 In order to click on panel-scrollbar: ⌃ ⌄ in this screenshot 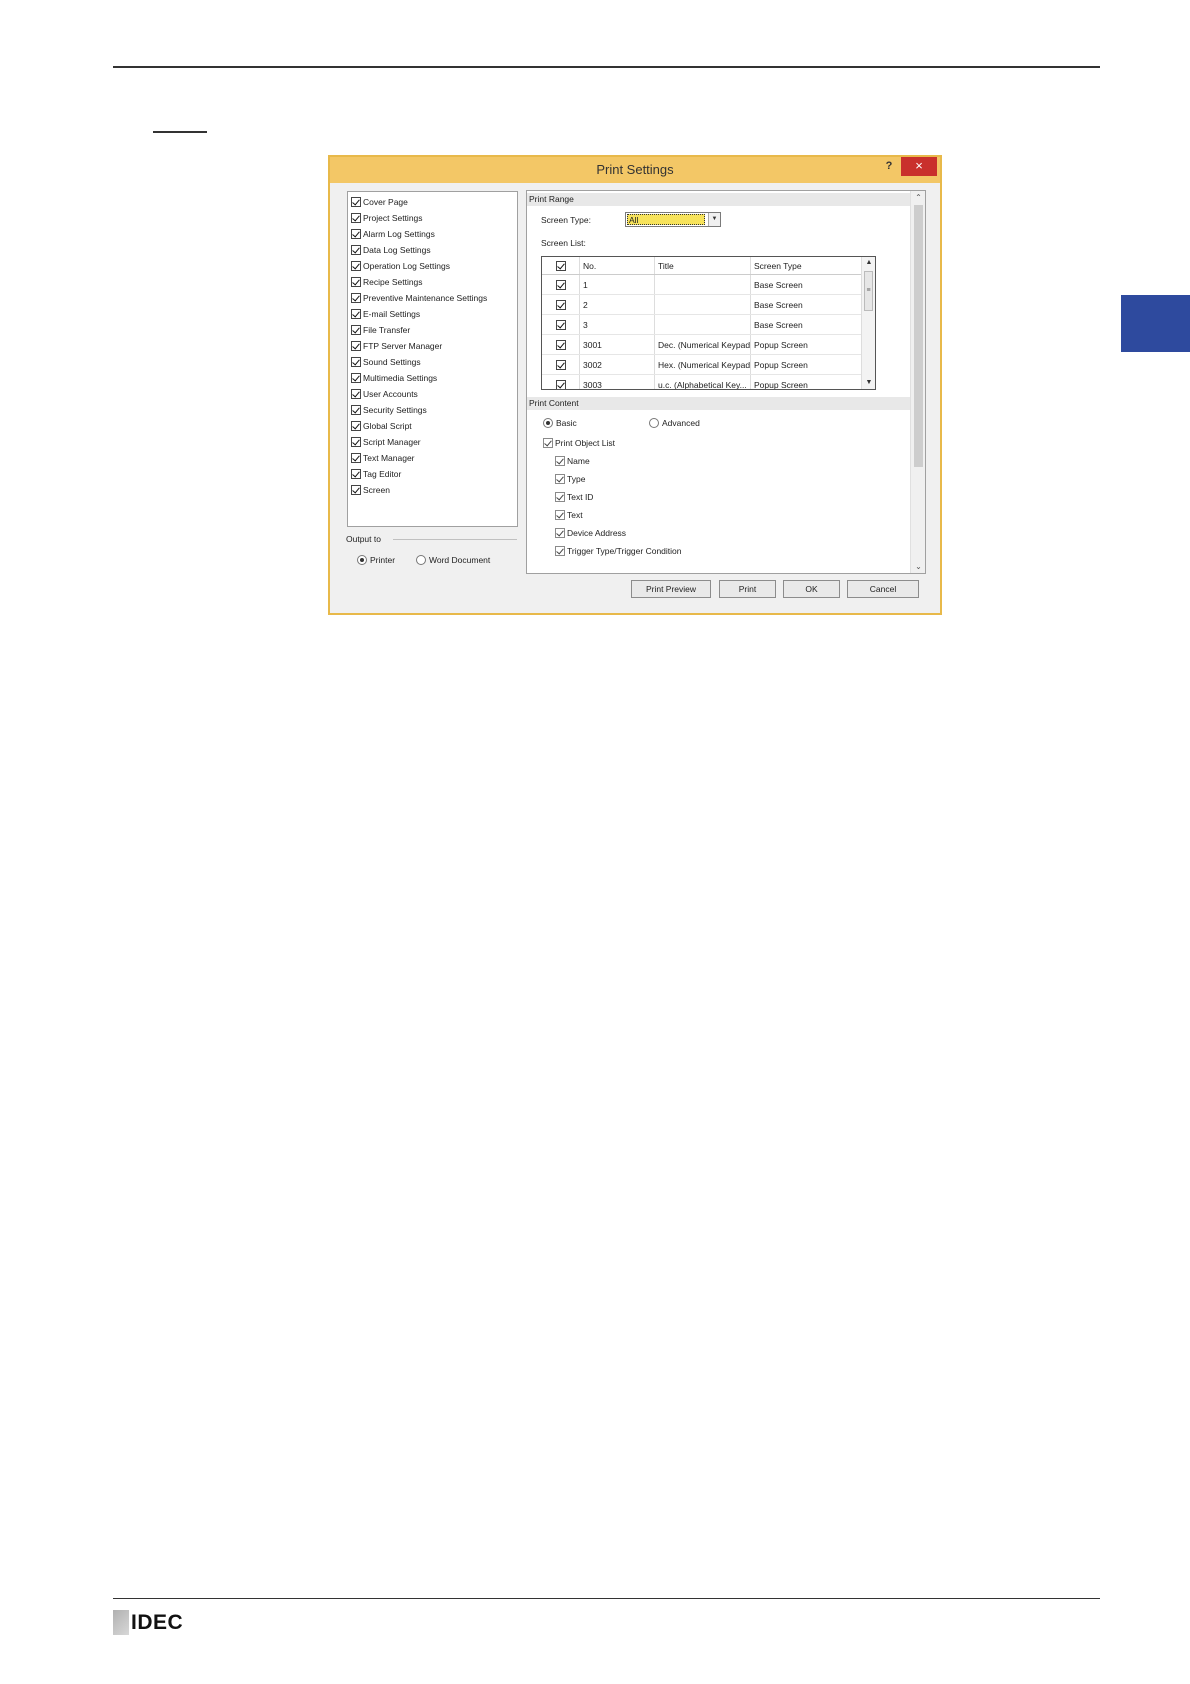, I will do `click(917, 382)`.